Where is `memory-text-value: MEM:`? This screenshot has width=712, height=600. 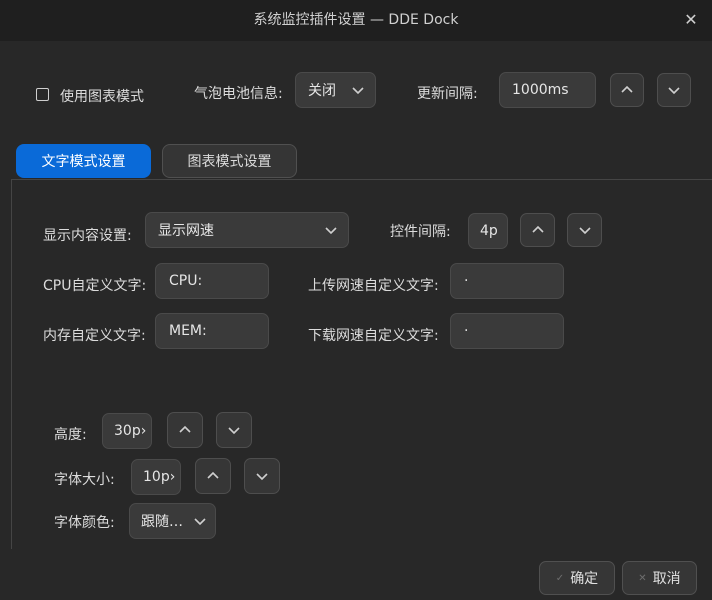
memory-text-value: MEM: is located at coordinates (188, 331).